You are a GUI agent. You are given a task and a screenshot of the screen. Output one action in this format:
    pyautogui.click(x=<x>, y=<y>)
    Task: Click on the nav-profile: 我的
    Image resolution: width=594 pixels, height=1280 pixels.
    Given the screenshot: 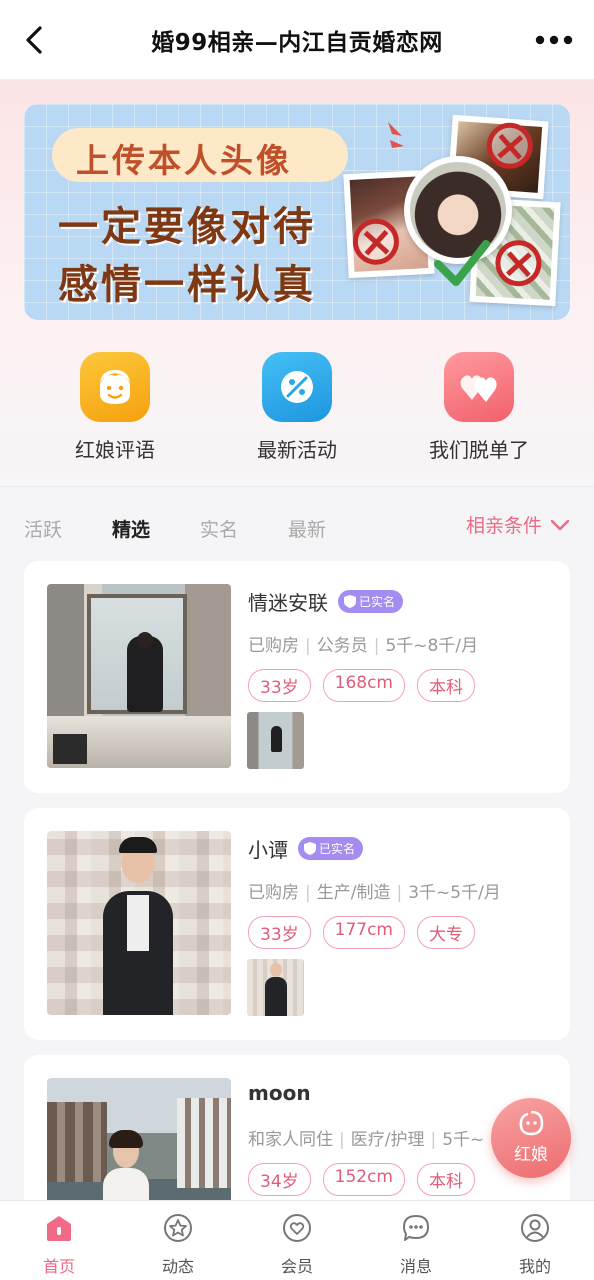 What is the action you would take?
    pyautogui.click(x=535, y=1245)
    